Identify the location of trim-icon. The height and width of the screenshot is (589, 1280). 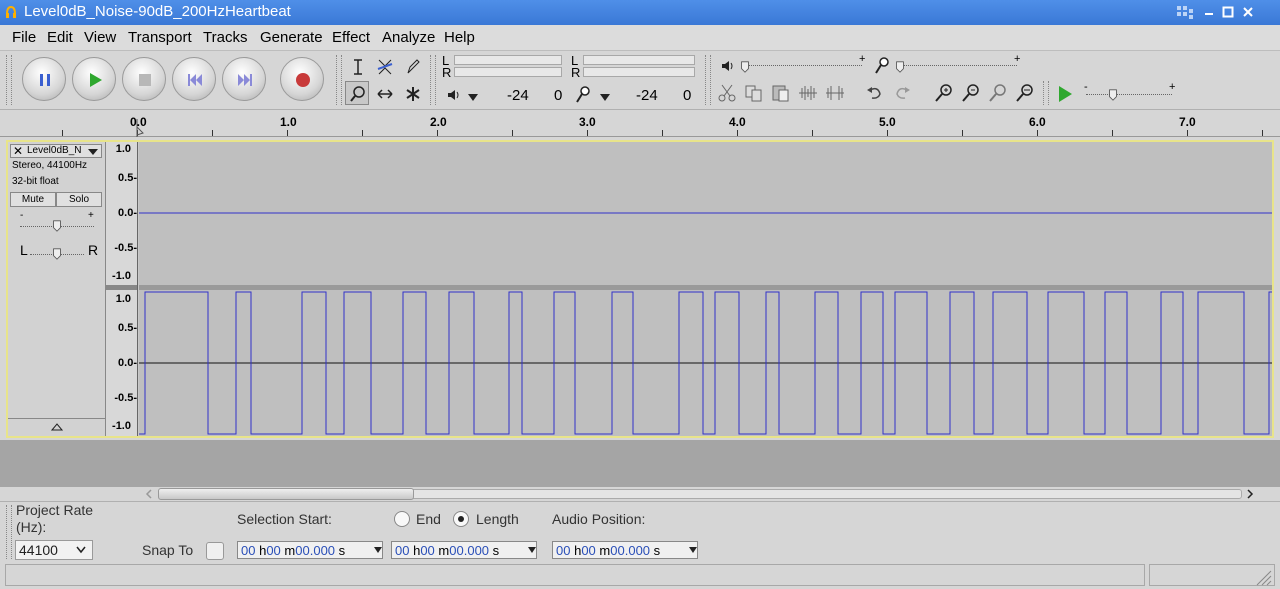
(808, 93).